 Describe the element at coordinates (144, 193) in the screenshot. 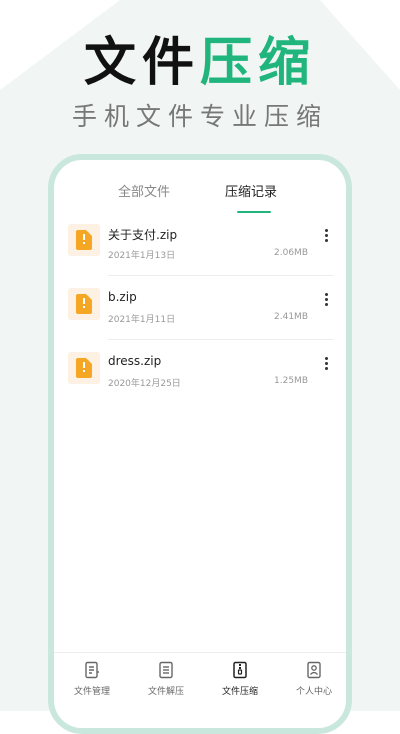

I see `tab-all-files: 全部文件` at that location.